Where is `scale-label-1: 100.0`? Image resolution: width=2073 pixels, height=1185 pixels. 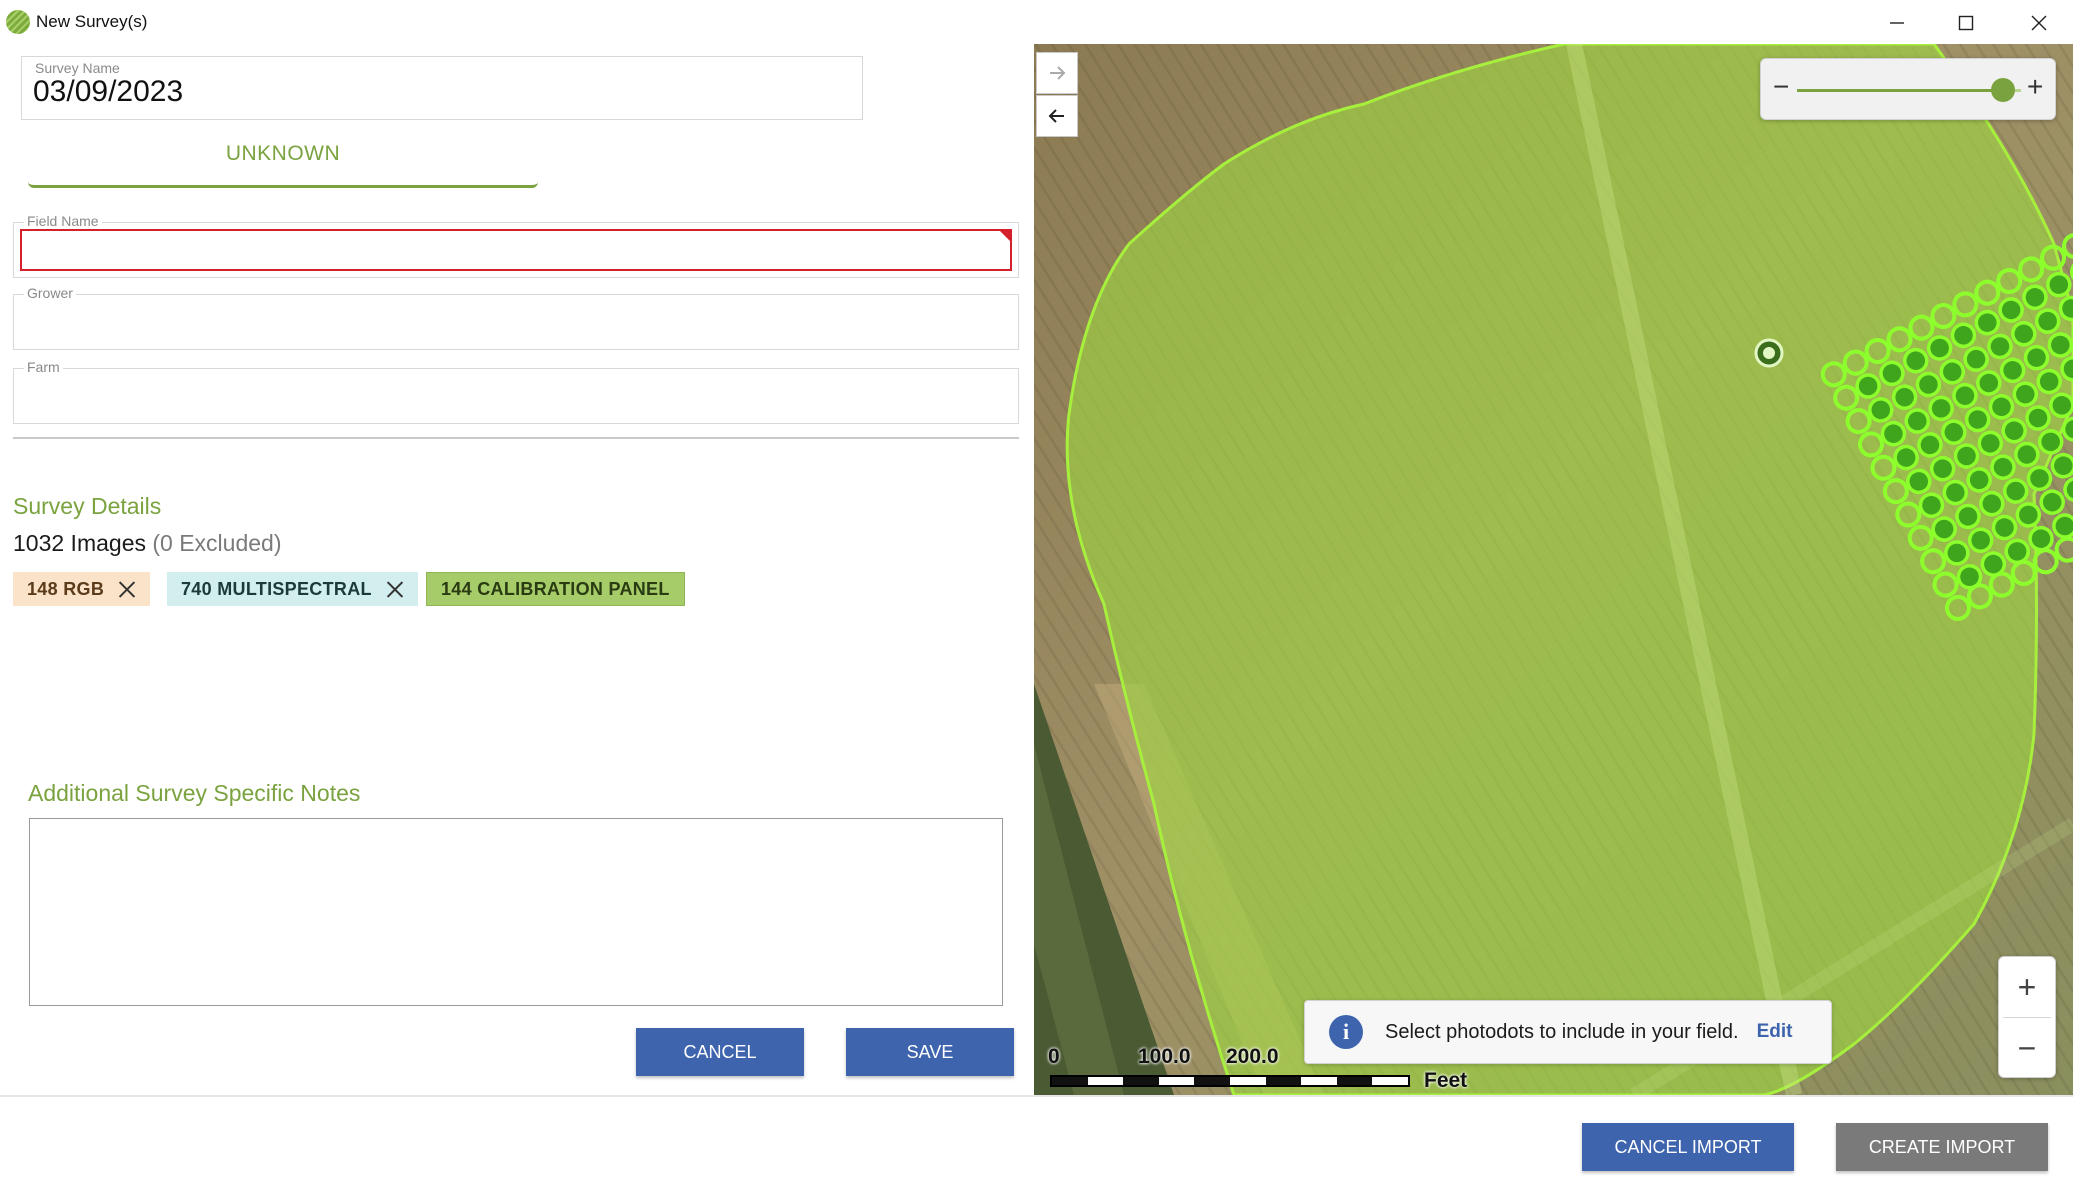 scale-label-1: 100.0 is located at coordinates (1164, 1056).